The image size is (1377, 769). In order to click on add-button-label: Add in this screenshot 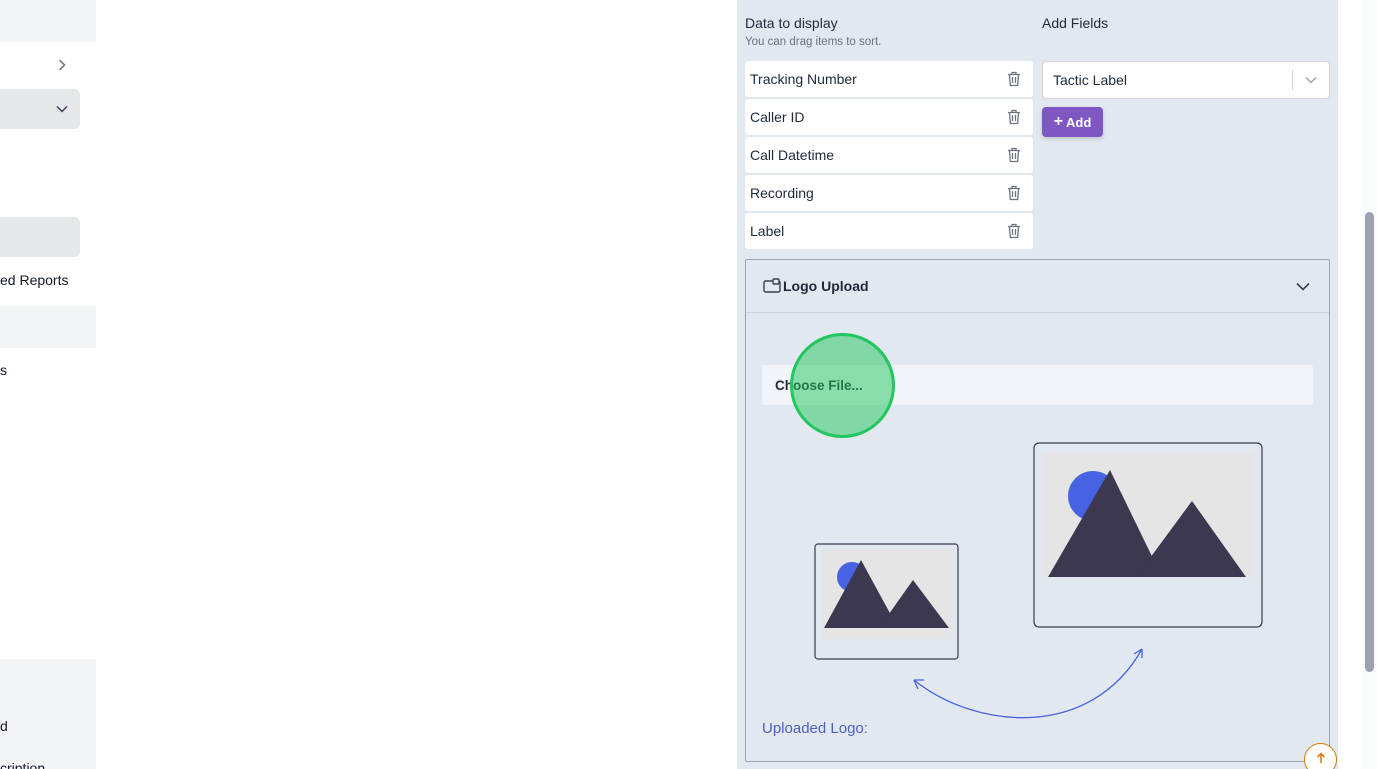, I will do `click(1079, 122)`.